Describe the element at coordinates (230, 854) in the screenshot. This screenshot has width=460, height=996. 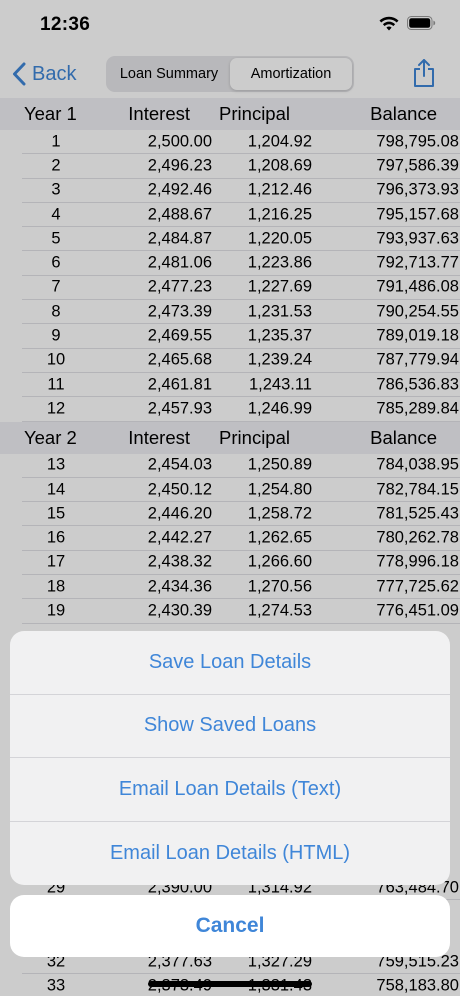
I see `email-html-button: Email Loan Details (HTML)` at that location.